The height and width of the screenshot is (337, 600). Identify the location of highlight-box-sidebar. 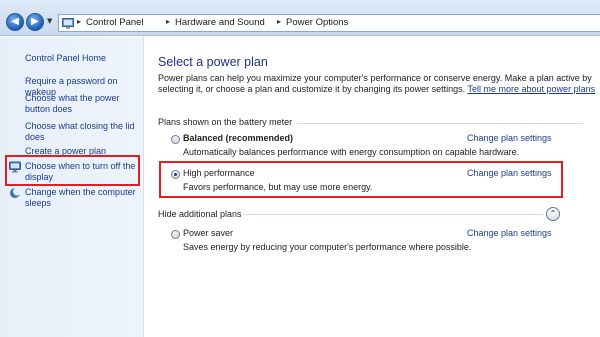
(72, 170).